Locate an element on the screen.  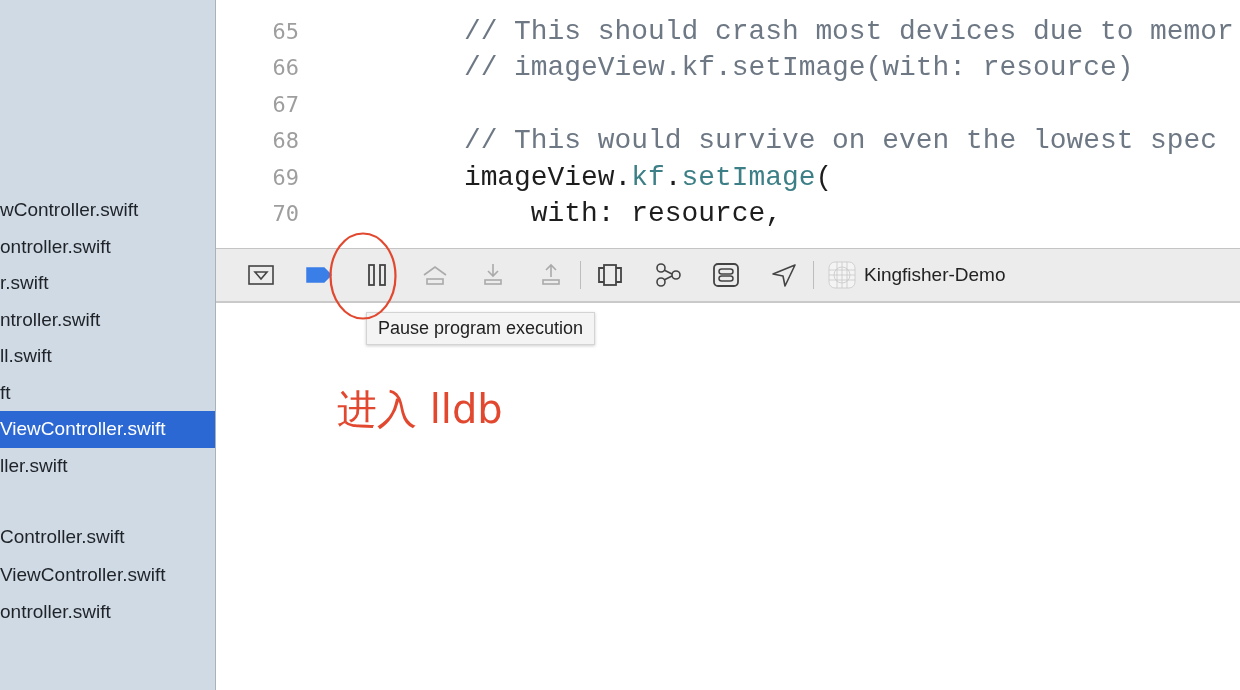
line-number: 67 is located at coordinates (285, 104).